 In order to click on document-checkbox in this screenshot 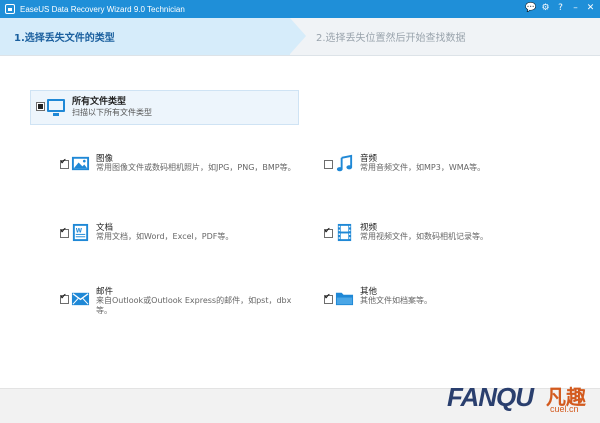, I will do `click(64, 232)`.